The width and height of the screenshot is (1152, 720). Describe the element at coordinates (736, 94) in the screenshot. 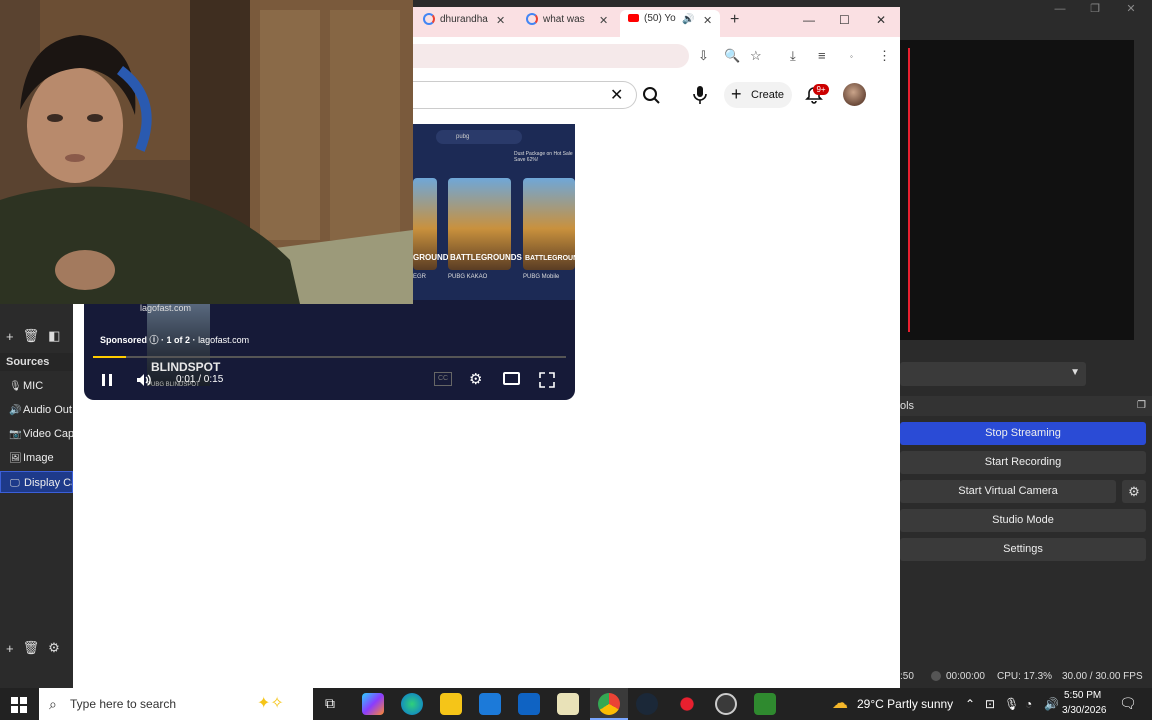

I see `plus-icon: +` at that location.